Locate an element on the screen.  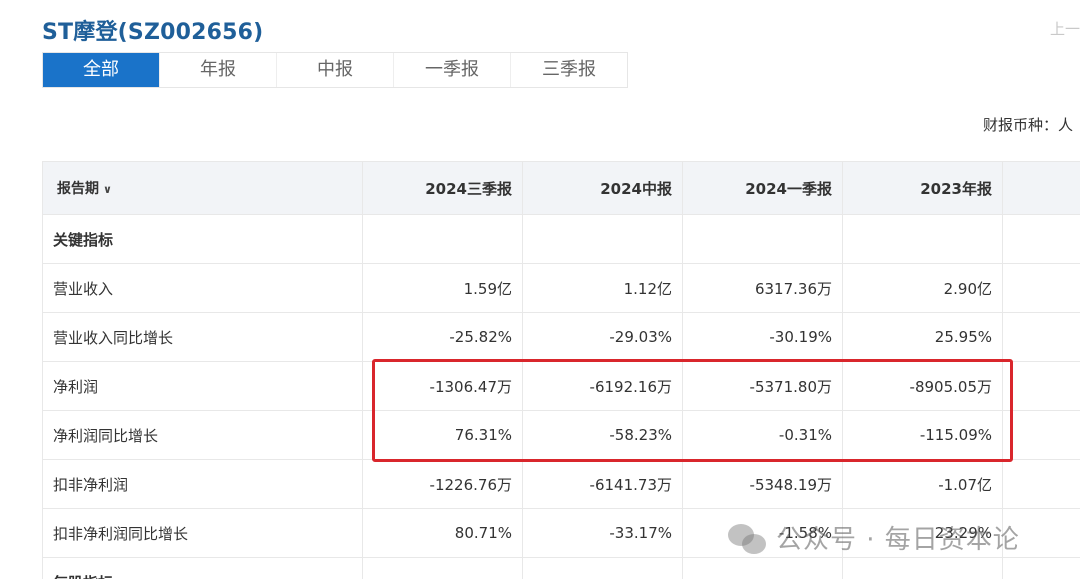
table-cell: -5348.19万 is located at coordinates (762, 484).